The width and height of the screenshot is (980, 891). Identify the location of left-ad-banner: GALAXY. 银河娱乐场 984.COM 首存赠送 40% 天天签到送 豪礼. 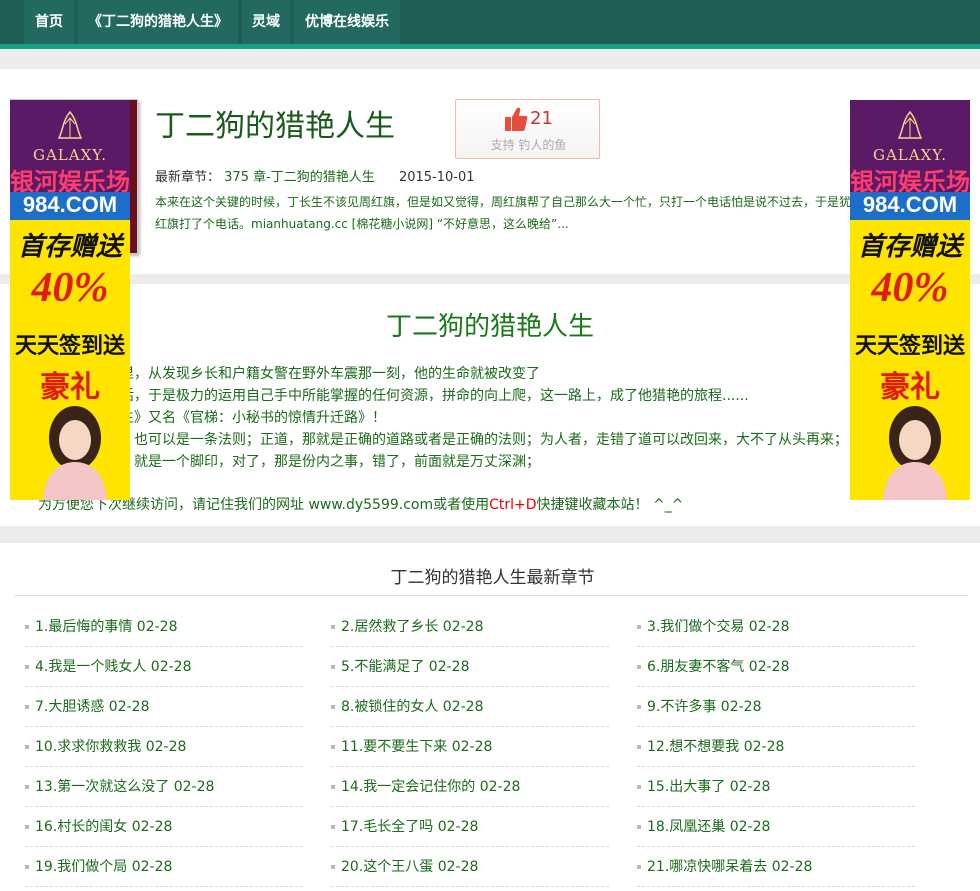
(70, 300).